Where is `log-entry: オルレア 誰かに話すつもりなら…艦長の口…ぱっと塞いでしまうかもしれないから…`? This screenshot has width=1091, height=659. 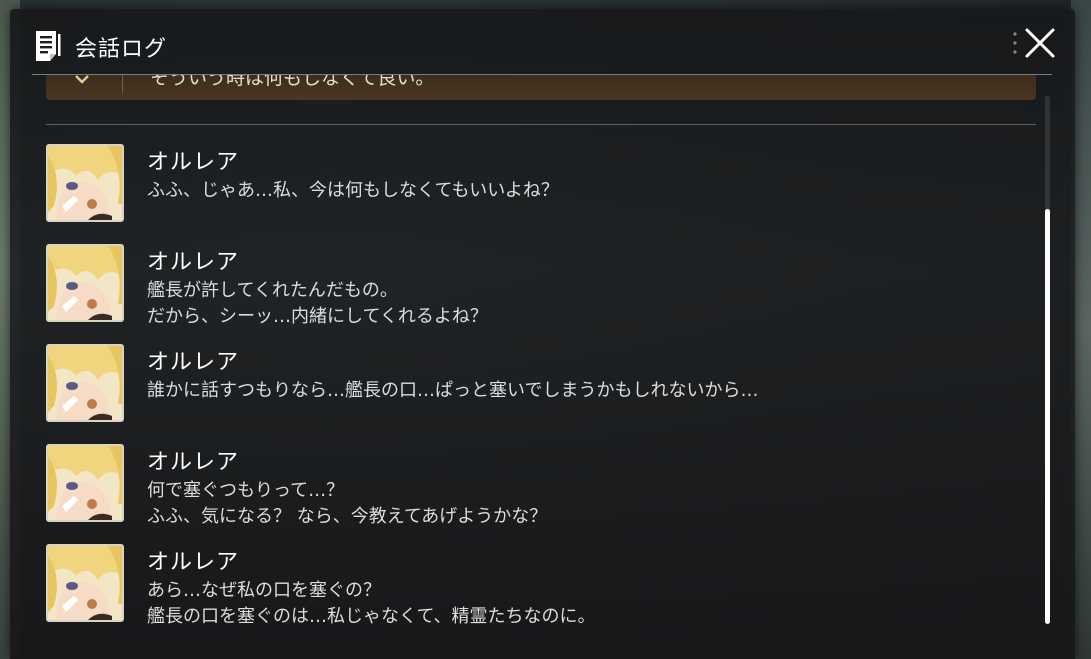
log-entry: オルレア 誰かに話すつもりなら…艦長の口…ぱっと塞いでしまうかもしれないから… is located at coordinates (541, 385).